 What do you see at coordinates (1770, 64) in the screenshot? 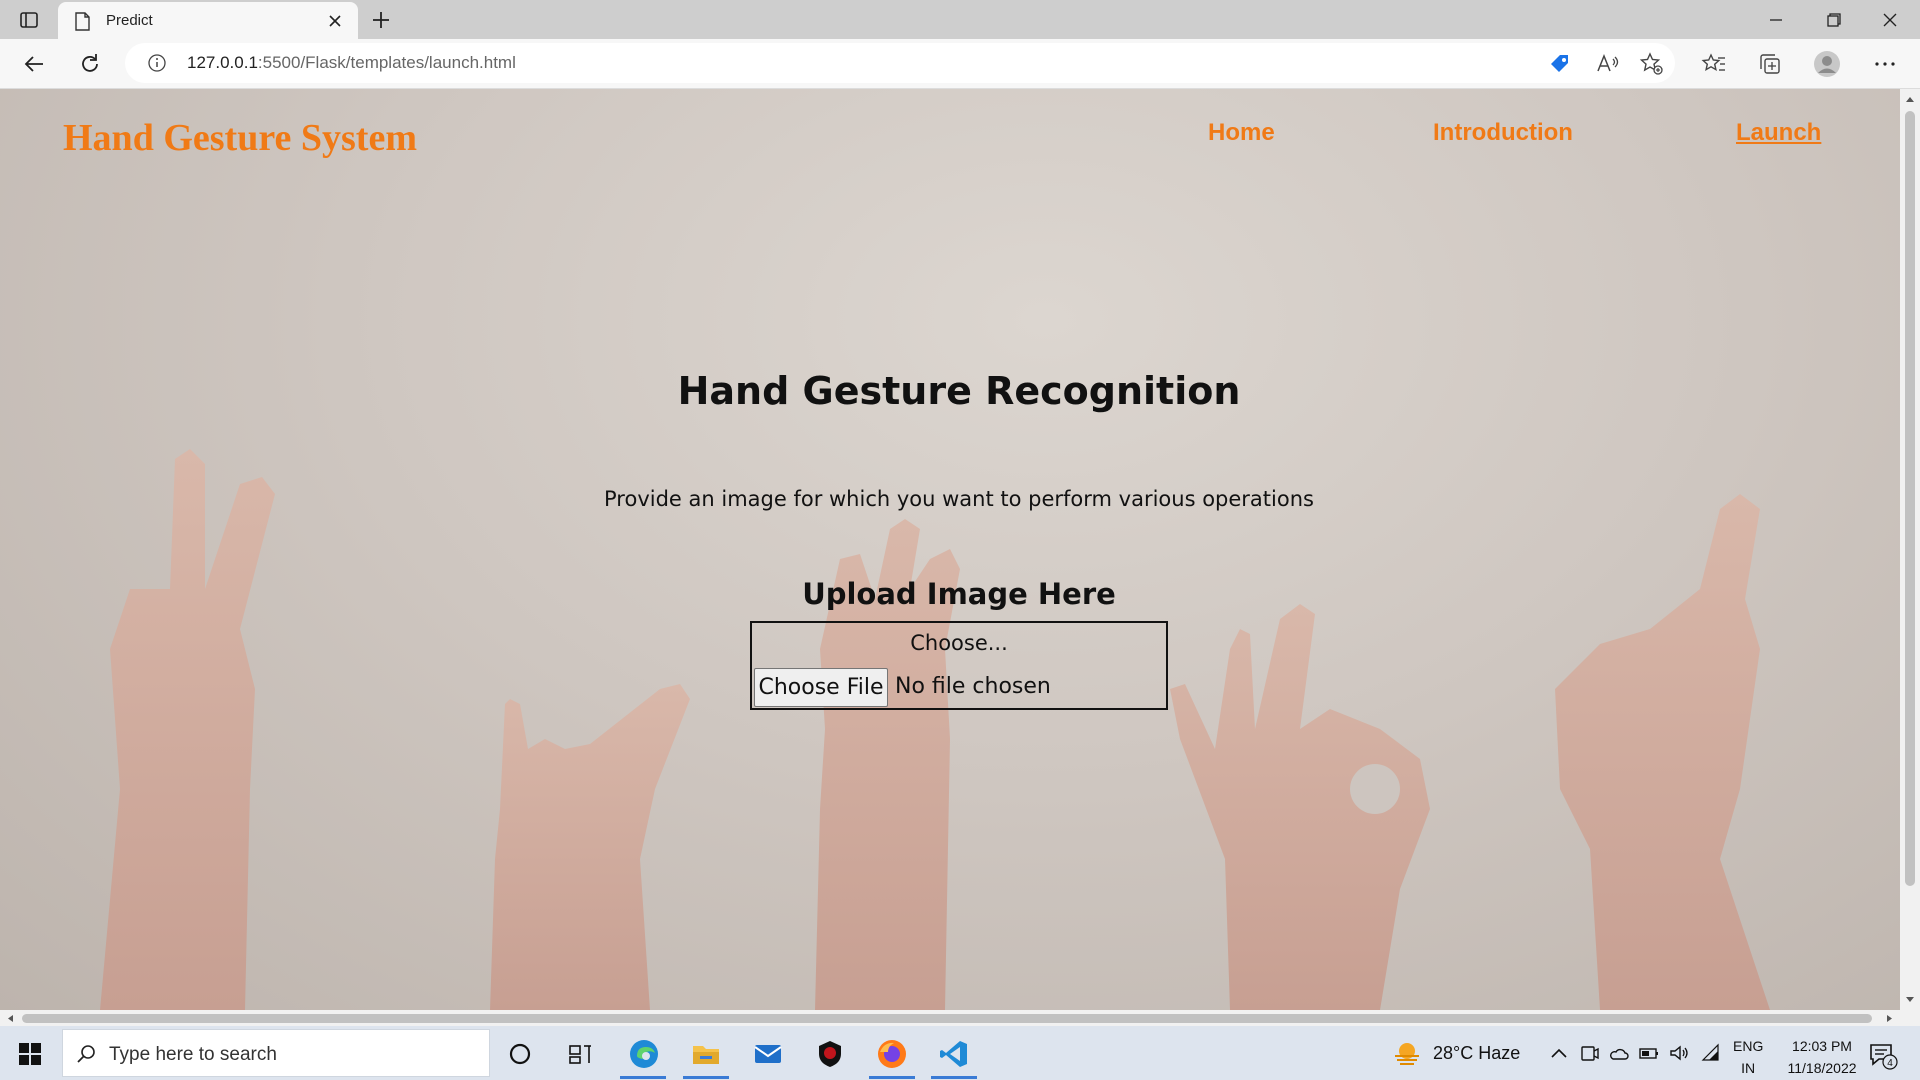
I see `collections-icon` at bounding box center [1770, 64].